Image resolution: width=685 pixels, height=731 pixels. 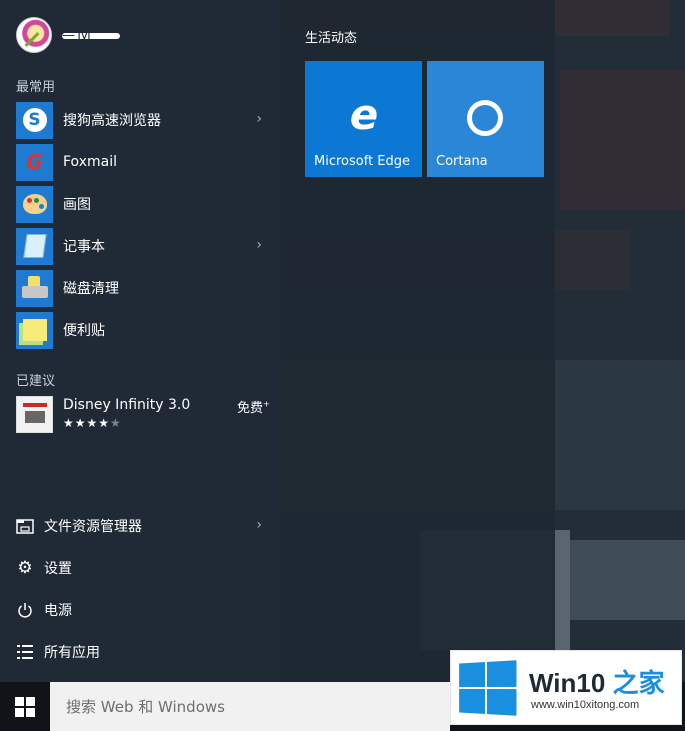 I want to click on price-mark: +, so click(x=266, y=404).